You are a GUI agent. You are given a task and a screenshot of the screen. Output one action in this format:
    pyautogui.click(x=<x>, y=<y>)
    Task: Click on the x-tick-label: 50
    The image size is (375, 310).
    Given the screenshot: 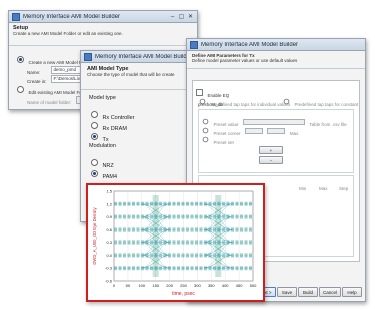 What is the action you would take?
    pyautogui.click(x=128, y=285)
    